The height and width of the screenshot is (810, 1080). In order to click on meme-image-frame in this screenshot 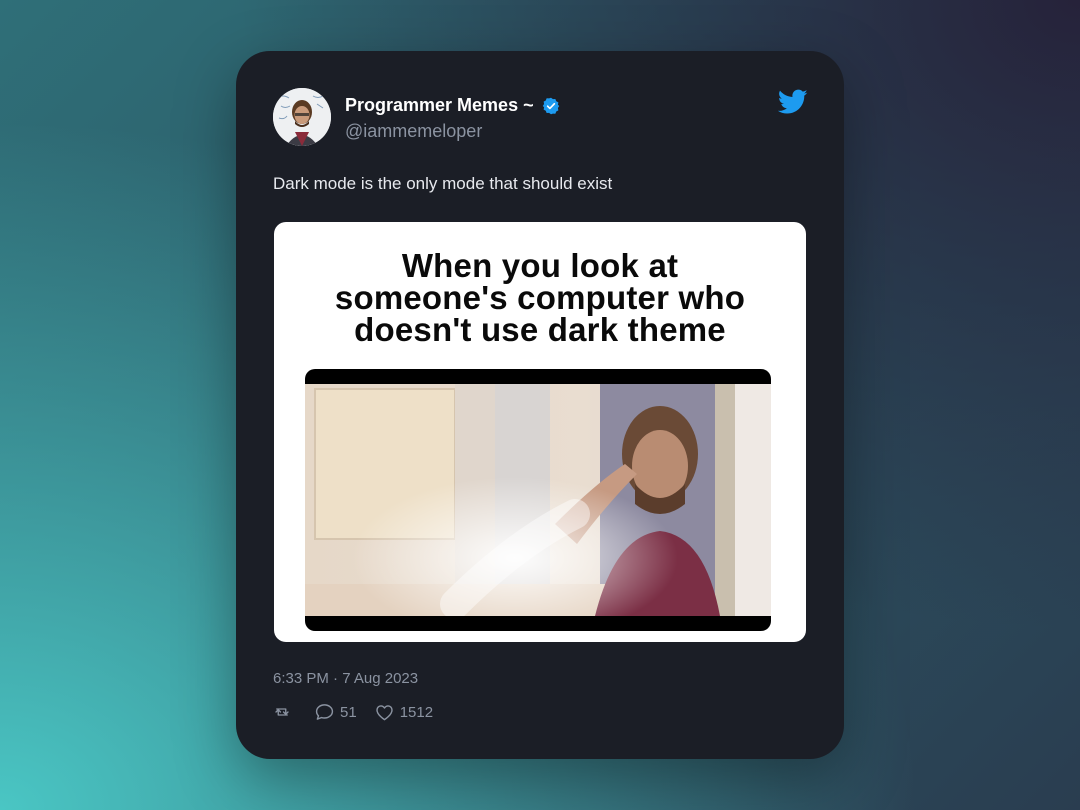, I will do `click(538, 500)`.